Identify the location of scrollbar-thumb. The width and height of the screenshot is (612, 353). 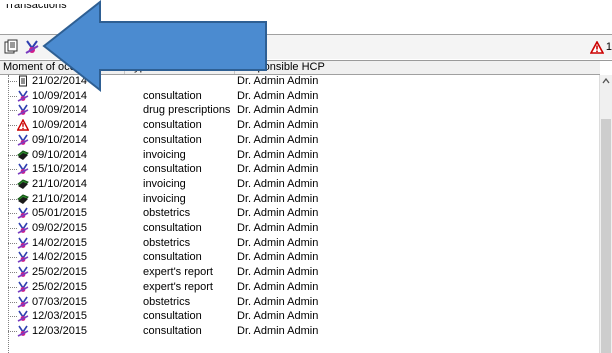
(606, 236).